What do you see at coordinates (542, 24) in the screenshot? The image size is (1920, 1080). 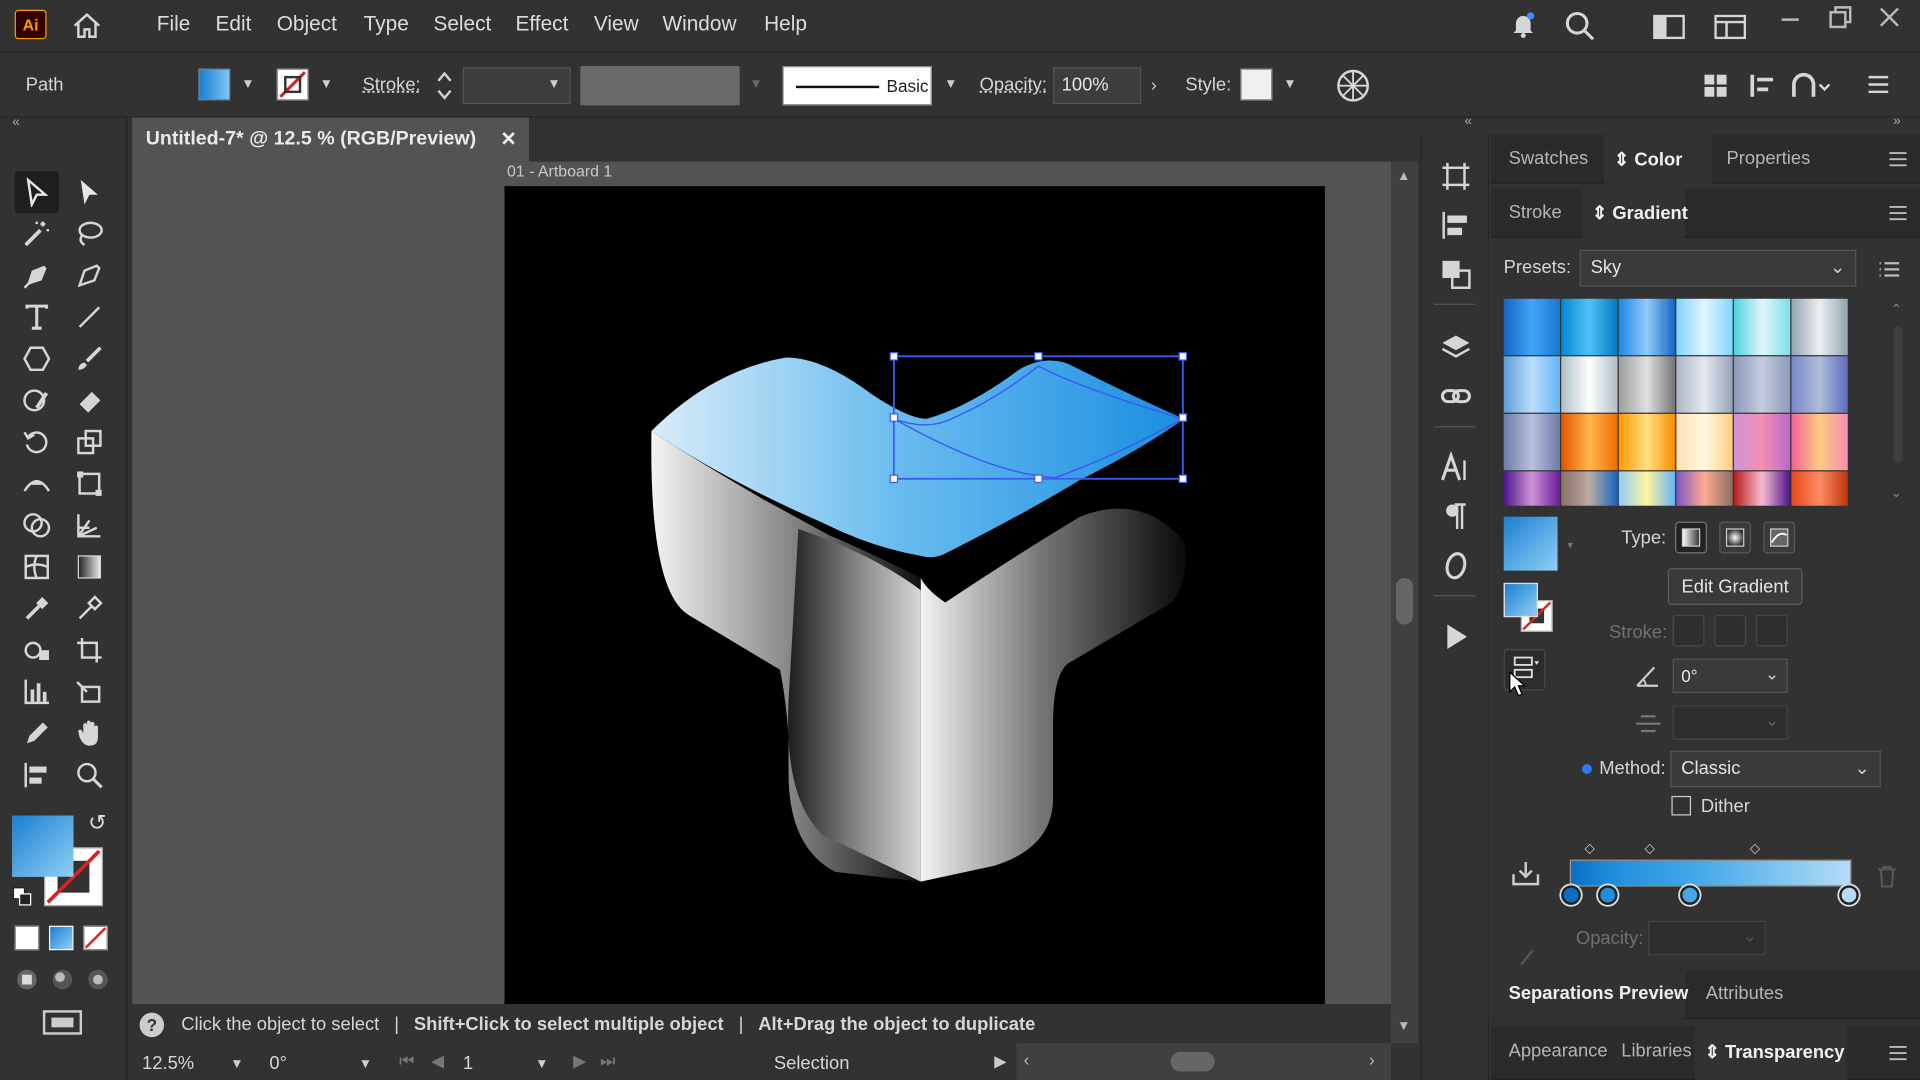 I see `menu-effect: Effect` at bounding box center [542, 24].